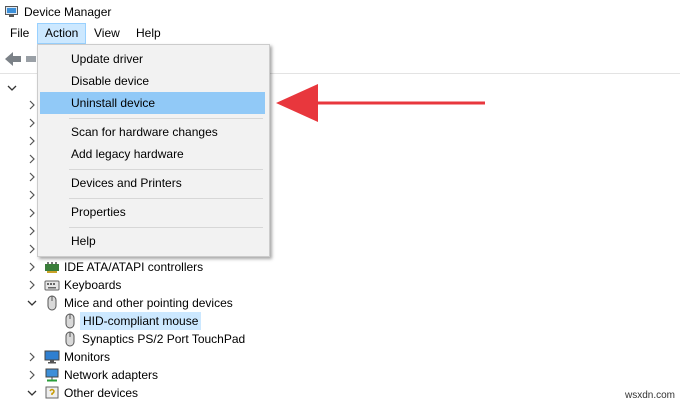 This screenshot has width=680, height=404. Describe the element at coordinates (13, 59) in the screenshot. I see `back-arrow-icon` at that location.